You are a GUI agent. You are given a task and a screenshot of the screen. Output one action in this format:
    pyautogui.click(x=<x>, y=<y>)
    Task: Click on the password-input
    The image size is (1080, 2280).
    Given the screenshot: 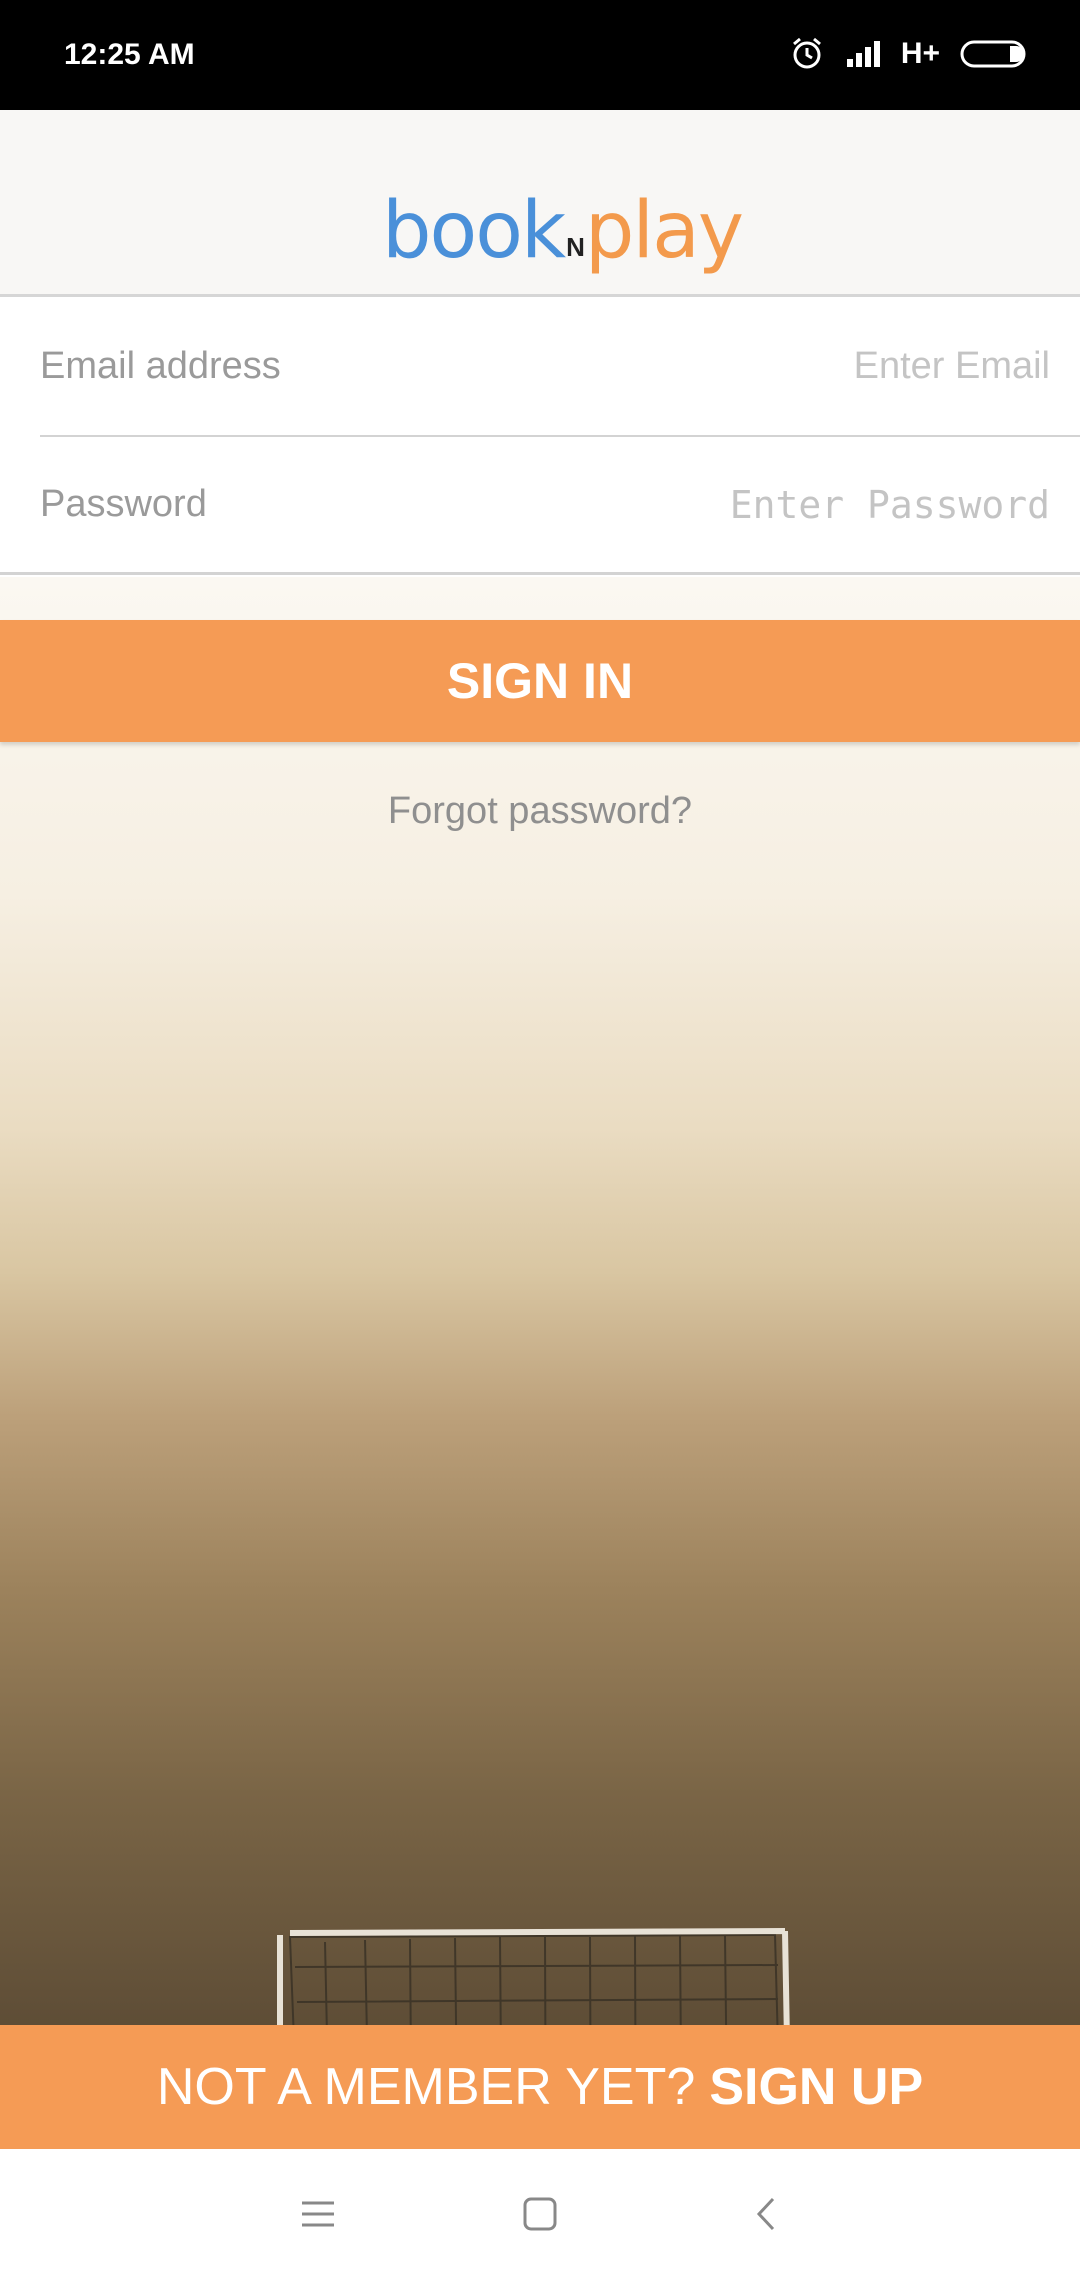 What is the action you would take?
    pyautogui.click(x=784, y=504)
    